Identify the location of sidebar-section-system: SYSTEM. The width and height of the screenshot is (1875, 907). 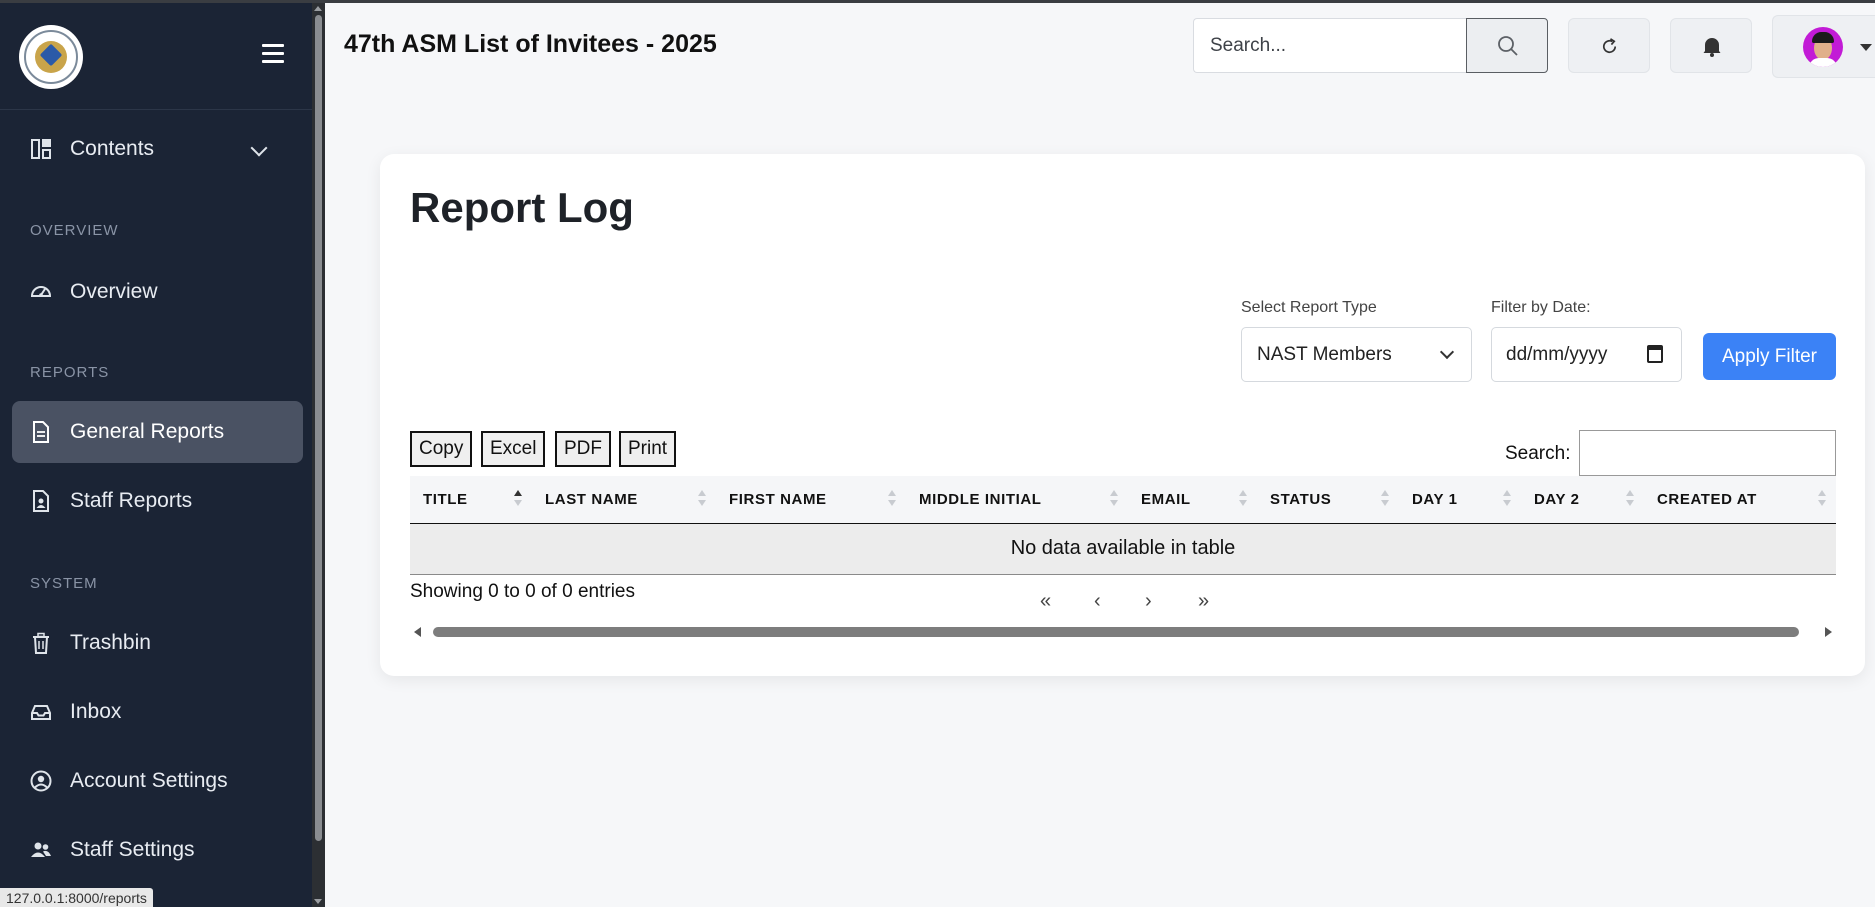
(64, 583).